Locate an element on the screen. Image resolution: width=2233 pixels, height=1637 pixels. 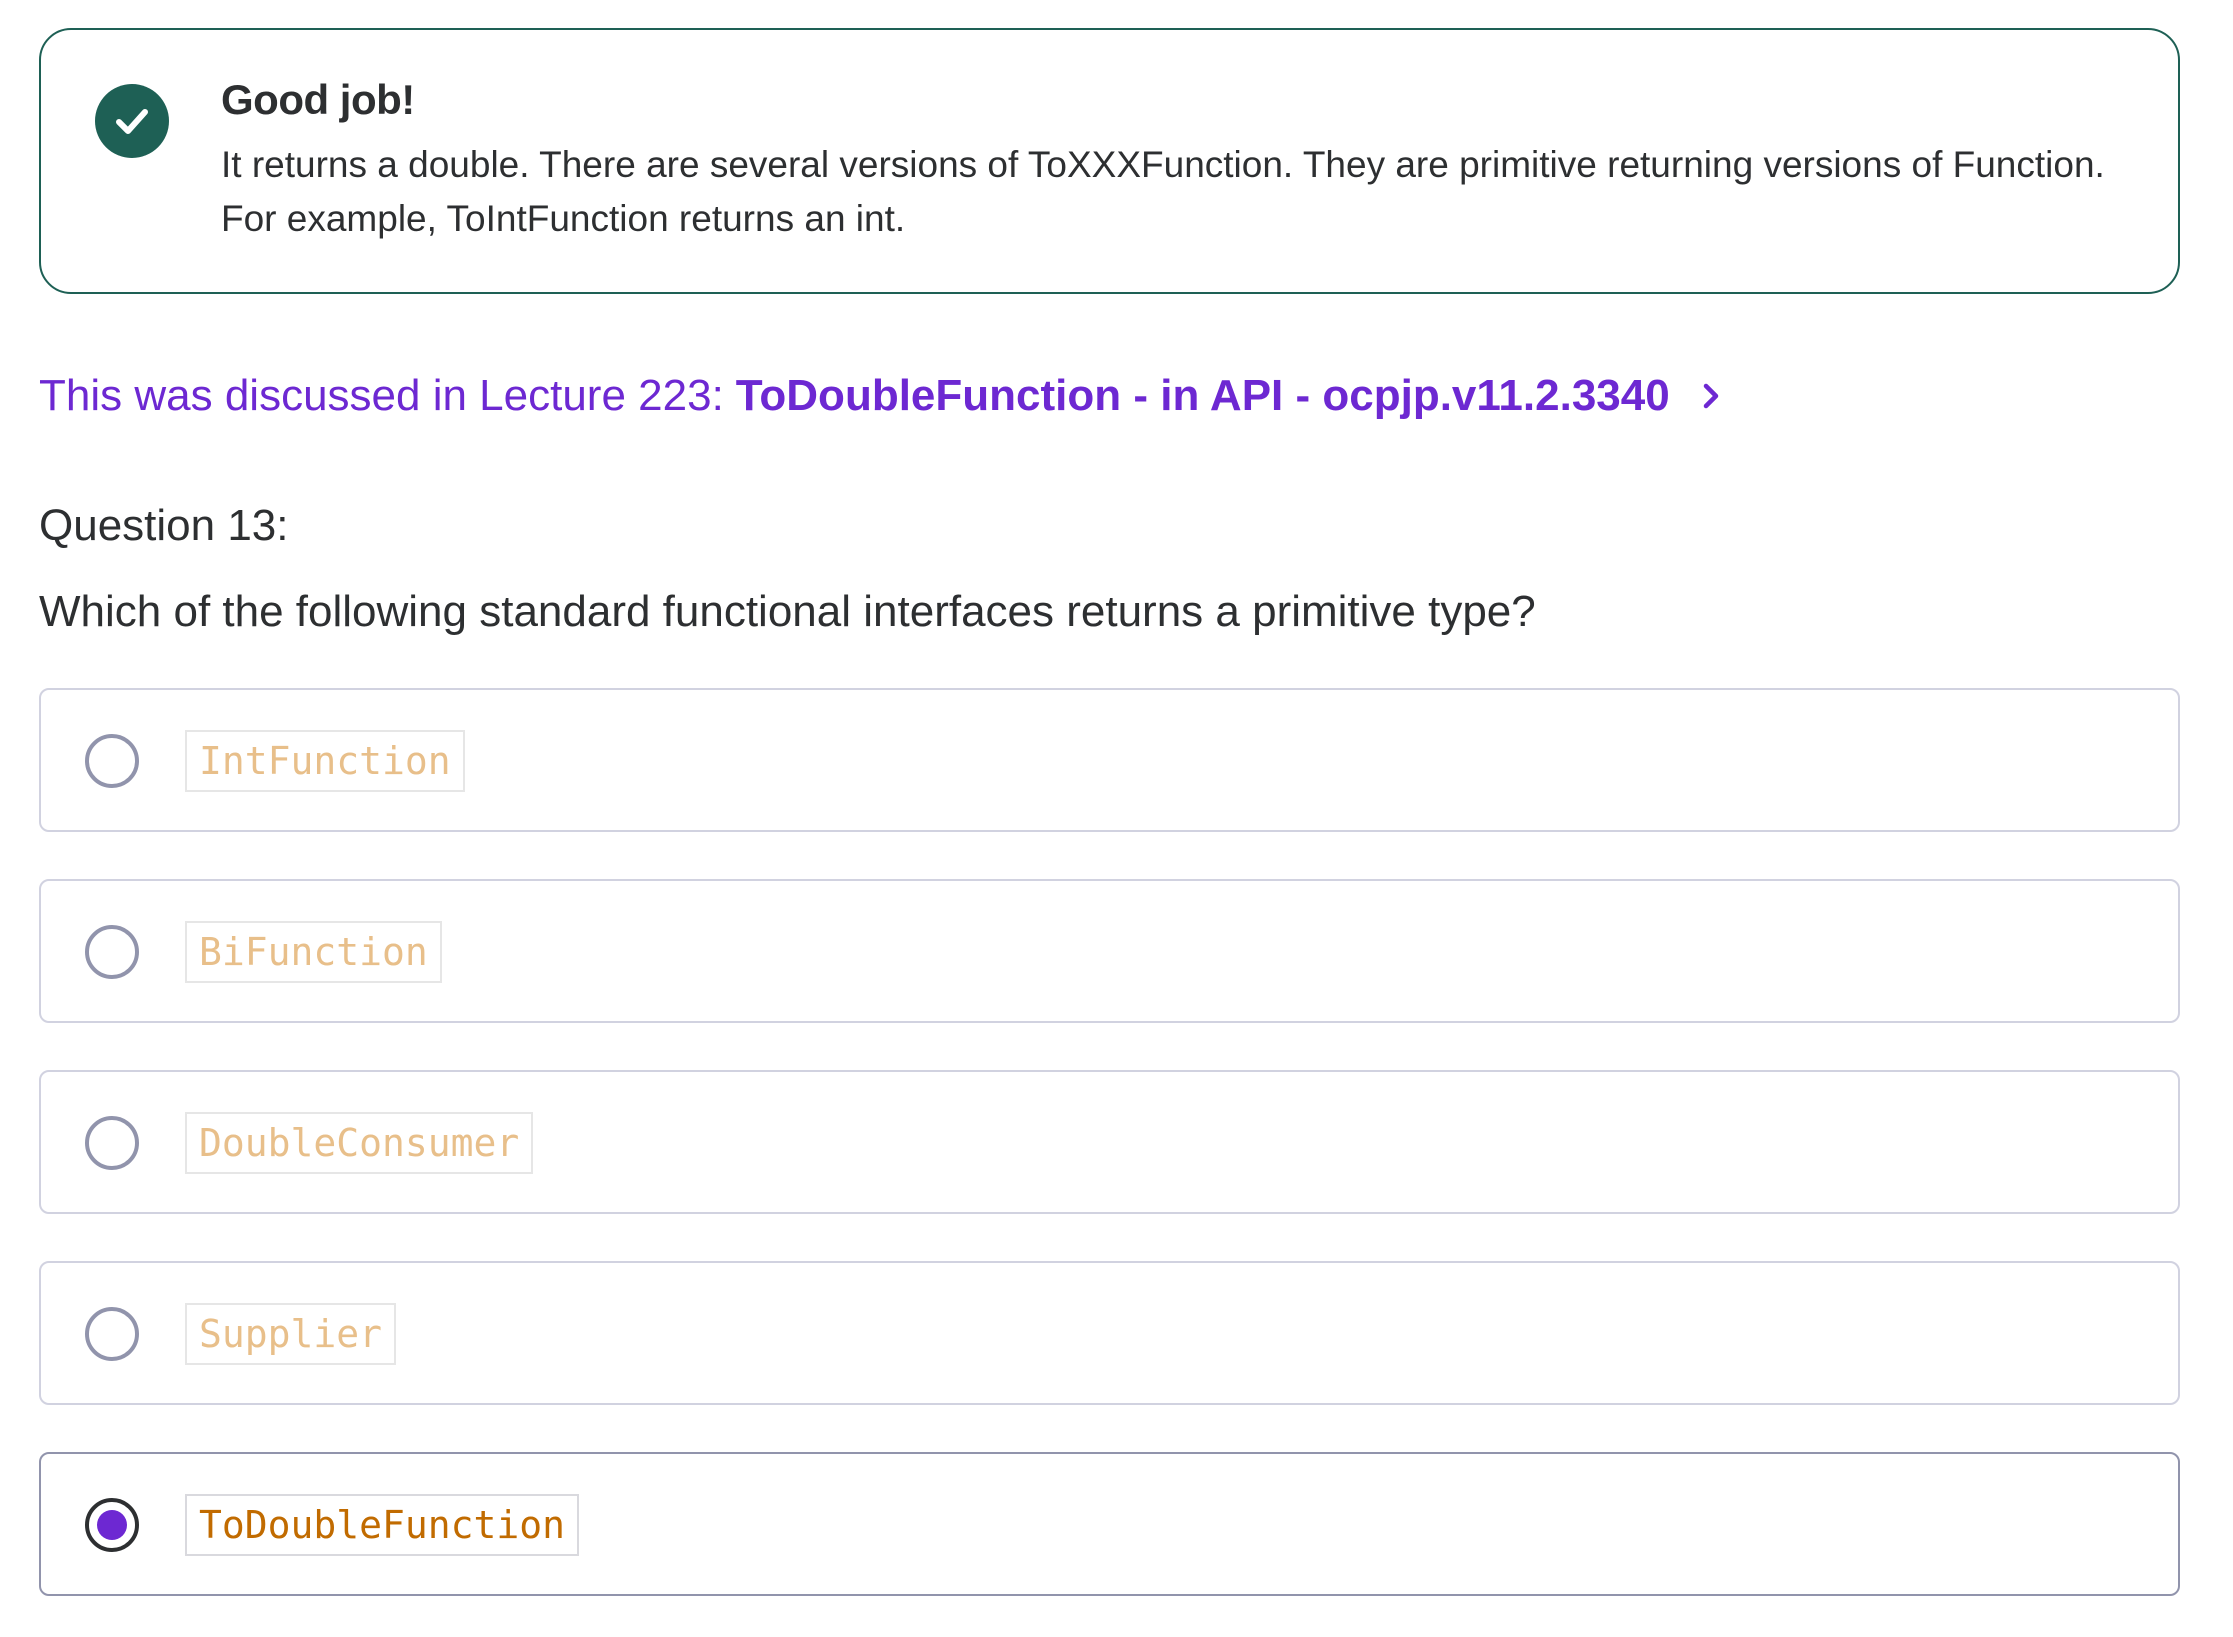
answer-option-label: Supplier is located at coordinates (291, 1334).